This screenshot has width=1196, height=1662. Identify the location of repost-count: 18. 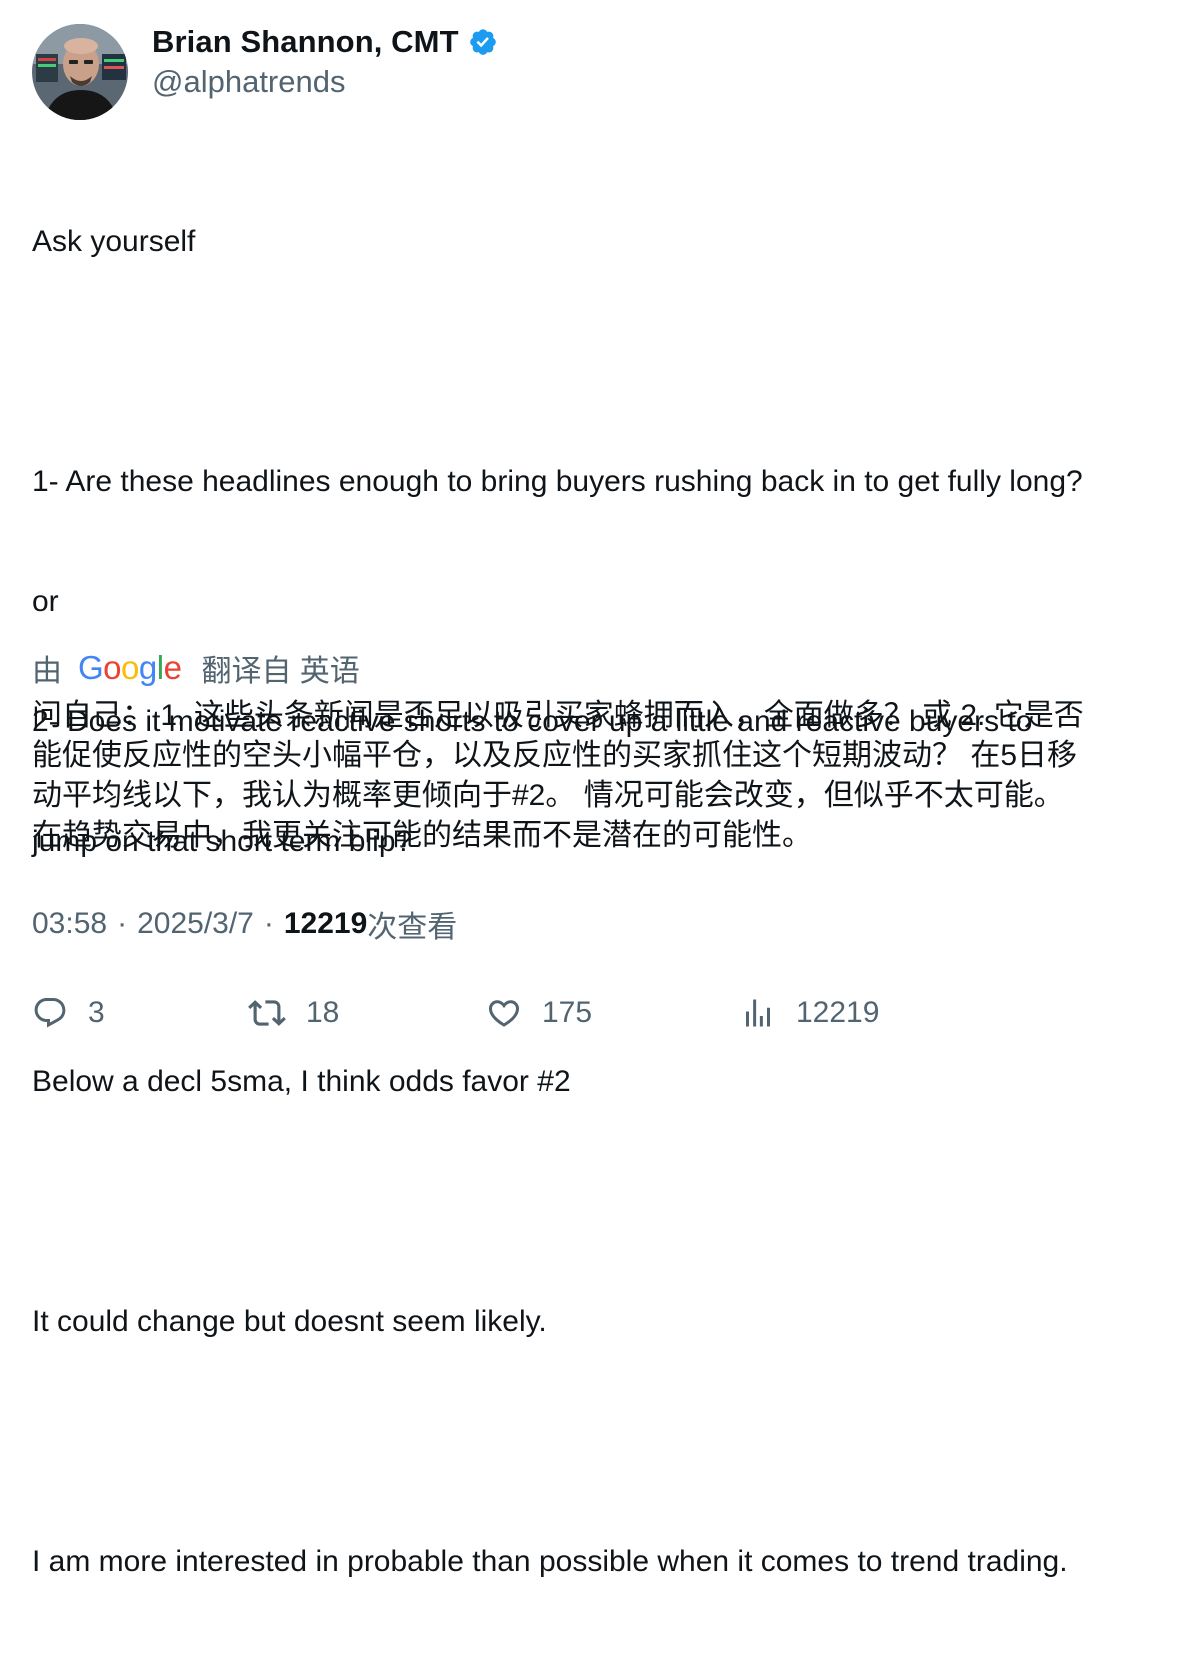
(323, 1012).